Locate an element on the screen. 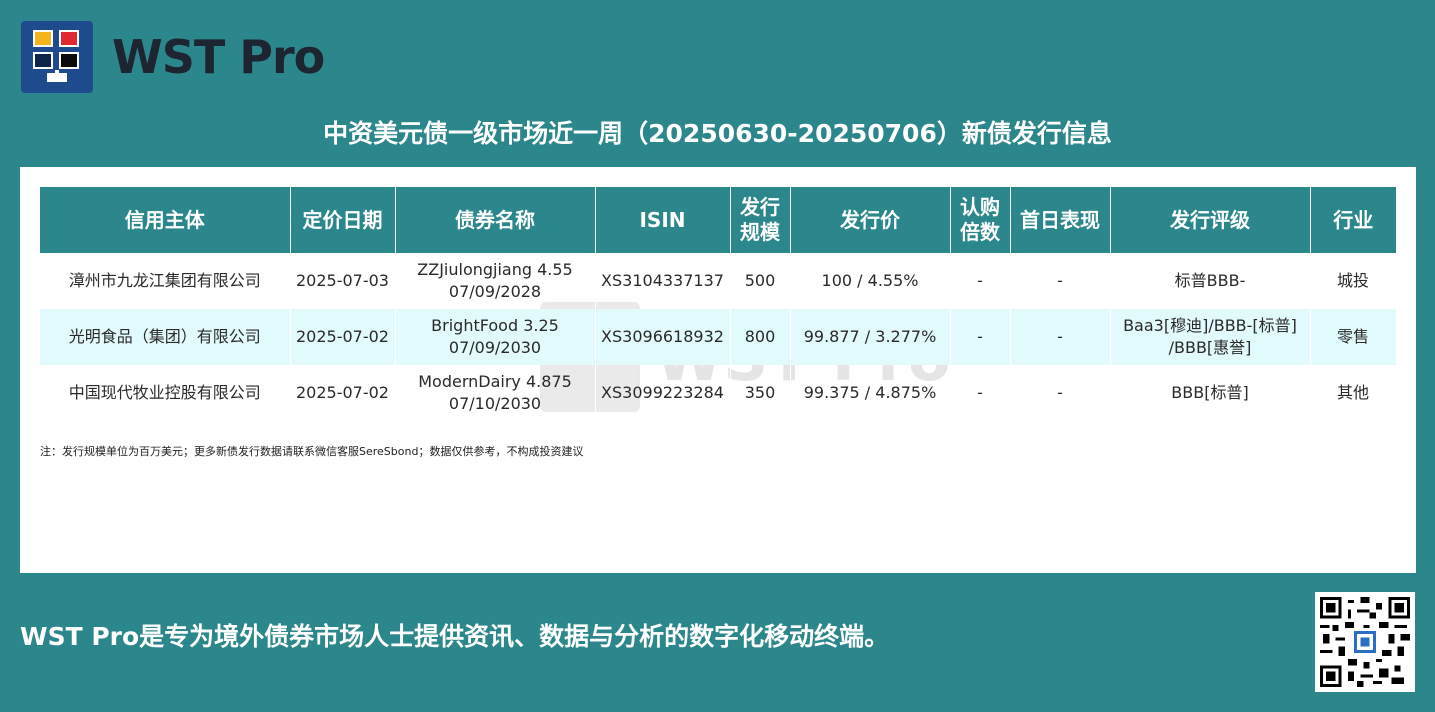  cell-isin: XS3096618932 is located at coordinates (663, 337).